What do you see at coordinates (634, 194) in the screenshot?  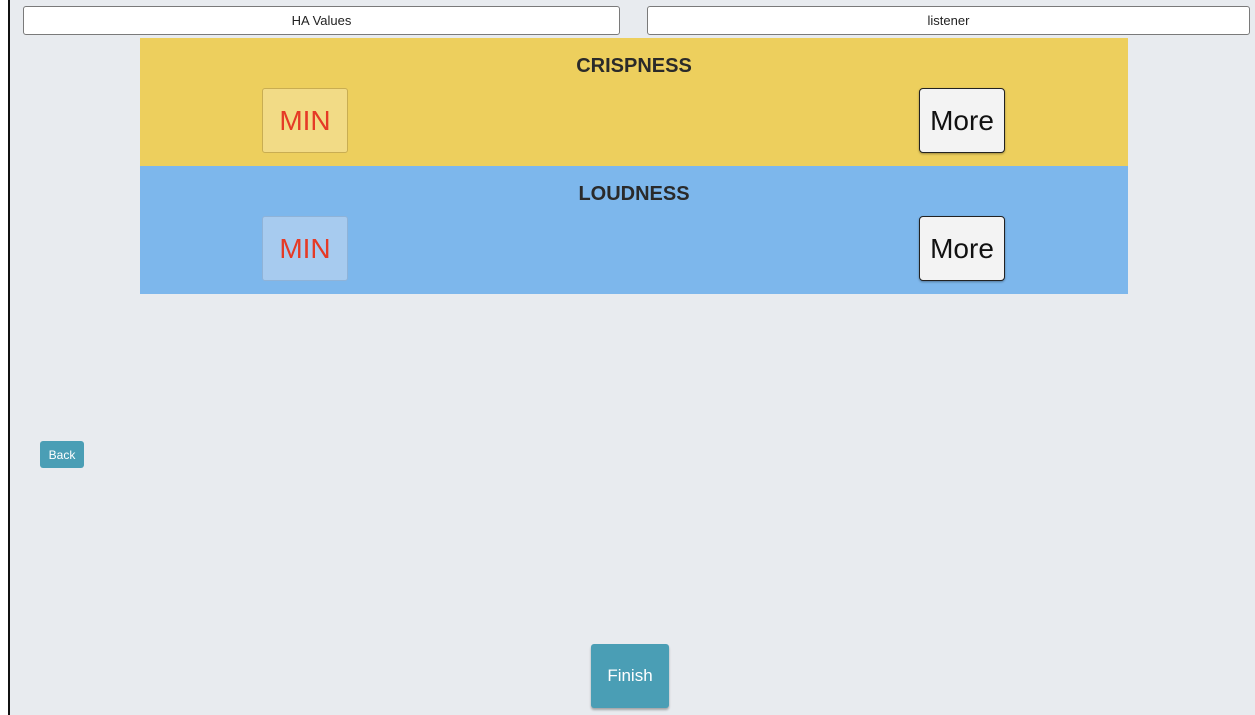 I see `loudness-title: LOUDNESS` at bounding box center [634, 194].